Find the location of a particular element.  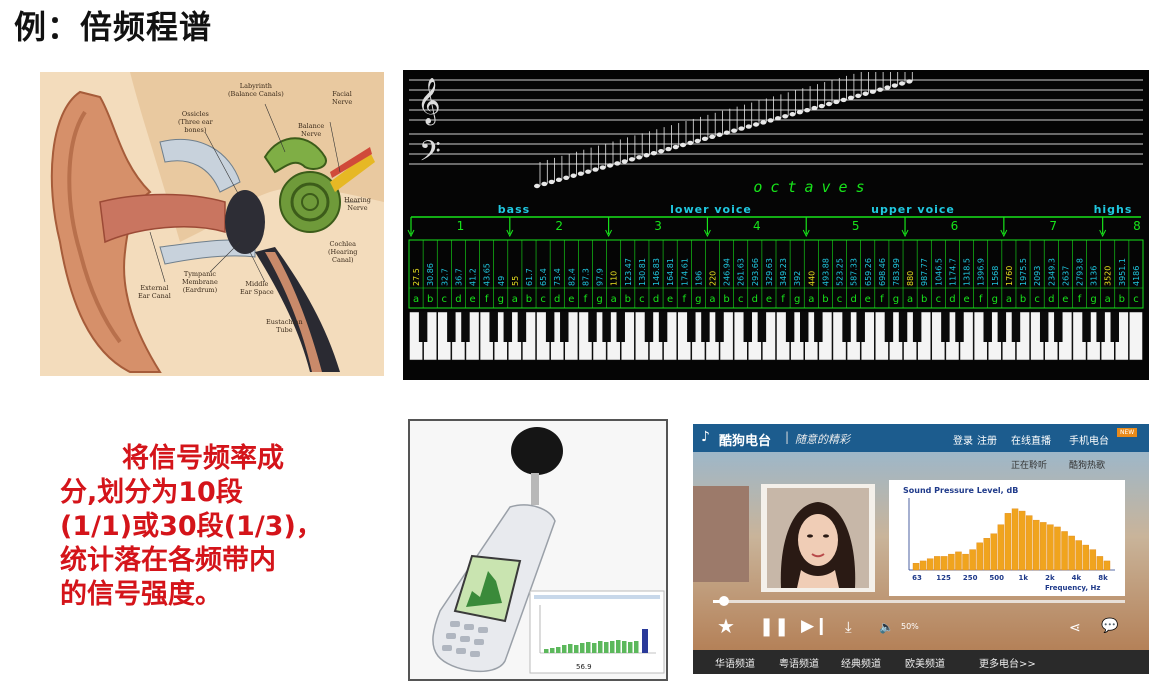

note-letter: c is located at coordinates (445, 299).